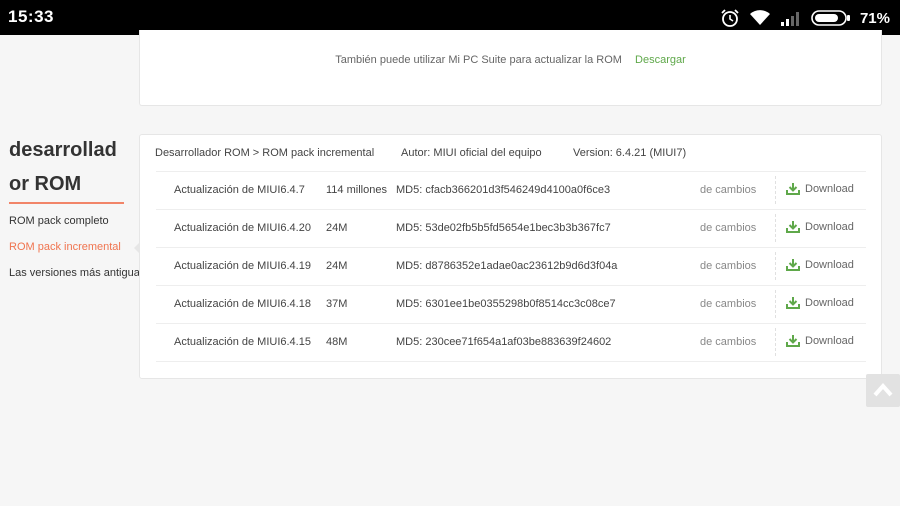 The width and height of the screenshot is (900, 506). I want to click on status-icons: 71%, so click(805, 18).